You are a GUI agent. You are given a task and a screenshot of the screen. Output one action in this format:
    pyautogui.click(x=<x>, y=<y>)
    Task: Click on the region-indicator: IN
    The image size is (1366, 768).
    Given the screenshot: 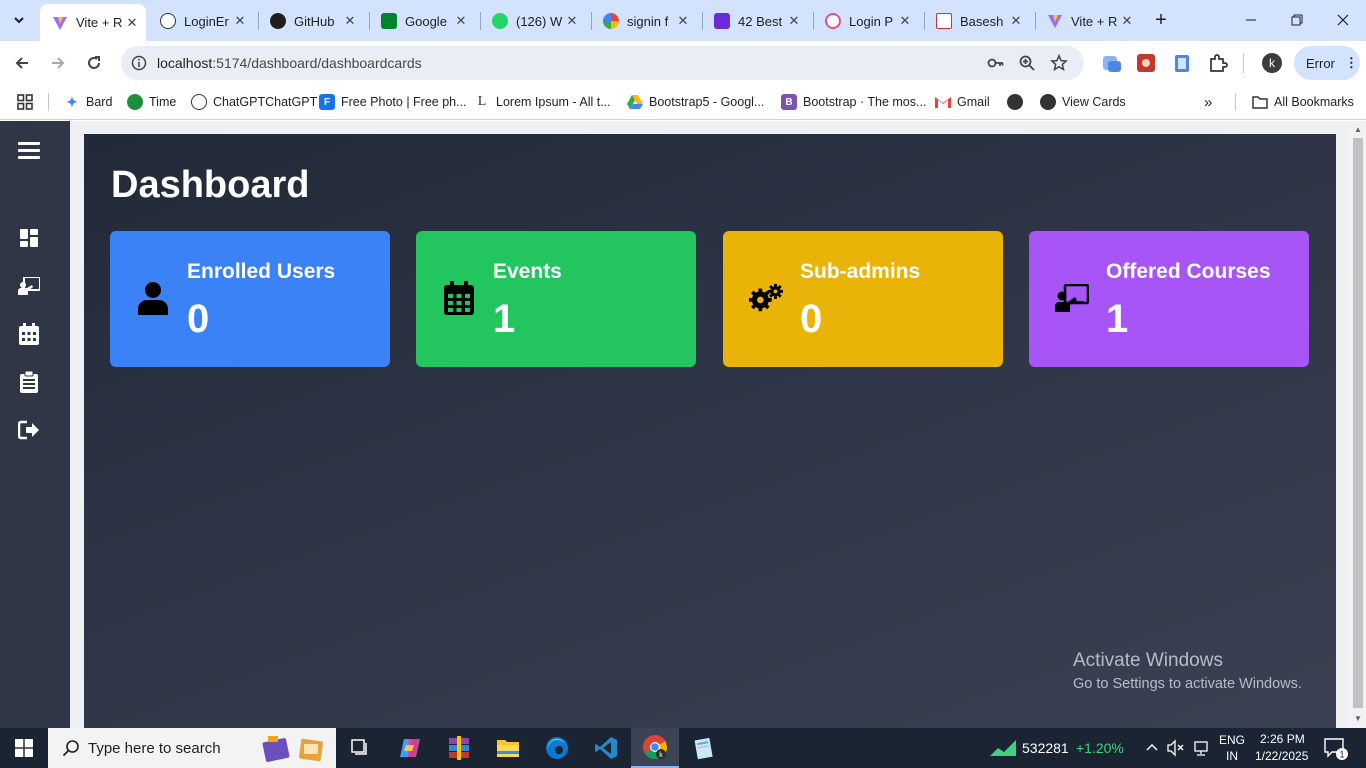 What is the action you would take?
    pyautogui.click(x=1232, y=756)
    